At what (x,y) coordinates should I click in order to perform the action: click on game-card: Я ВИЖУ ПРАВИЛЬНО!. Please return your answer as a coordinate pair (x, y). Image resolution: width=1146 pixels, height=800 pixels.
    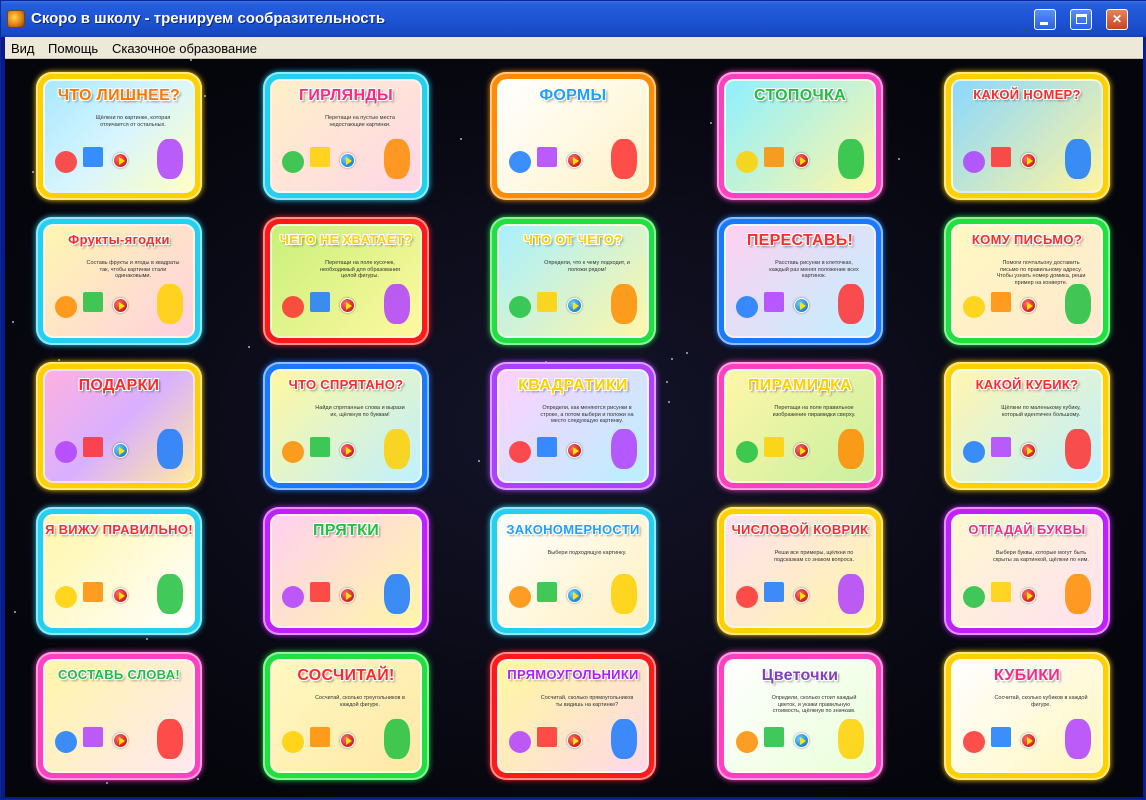
    Looking at the image, I should click on (119, 571).